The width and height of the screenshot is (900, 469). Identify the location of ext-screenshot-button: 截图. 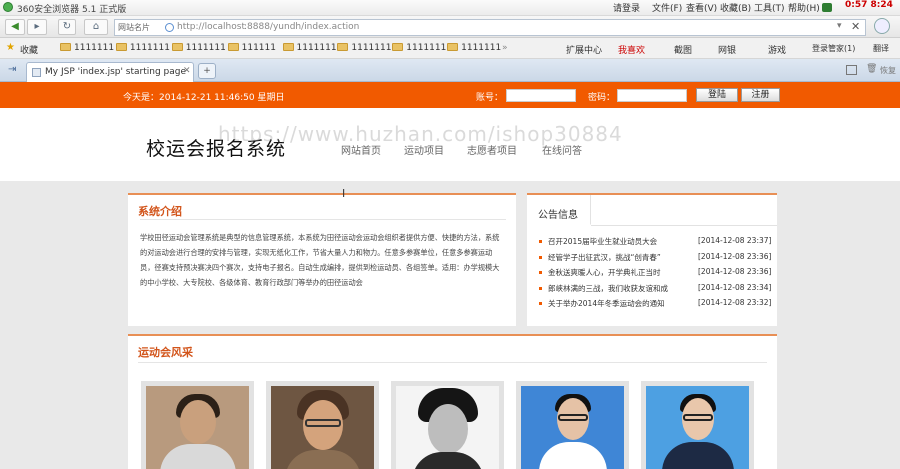
(683, 49).